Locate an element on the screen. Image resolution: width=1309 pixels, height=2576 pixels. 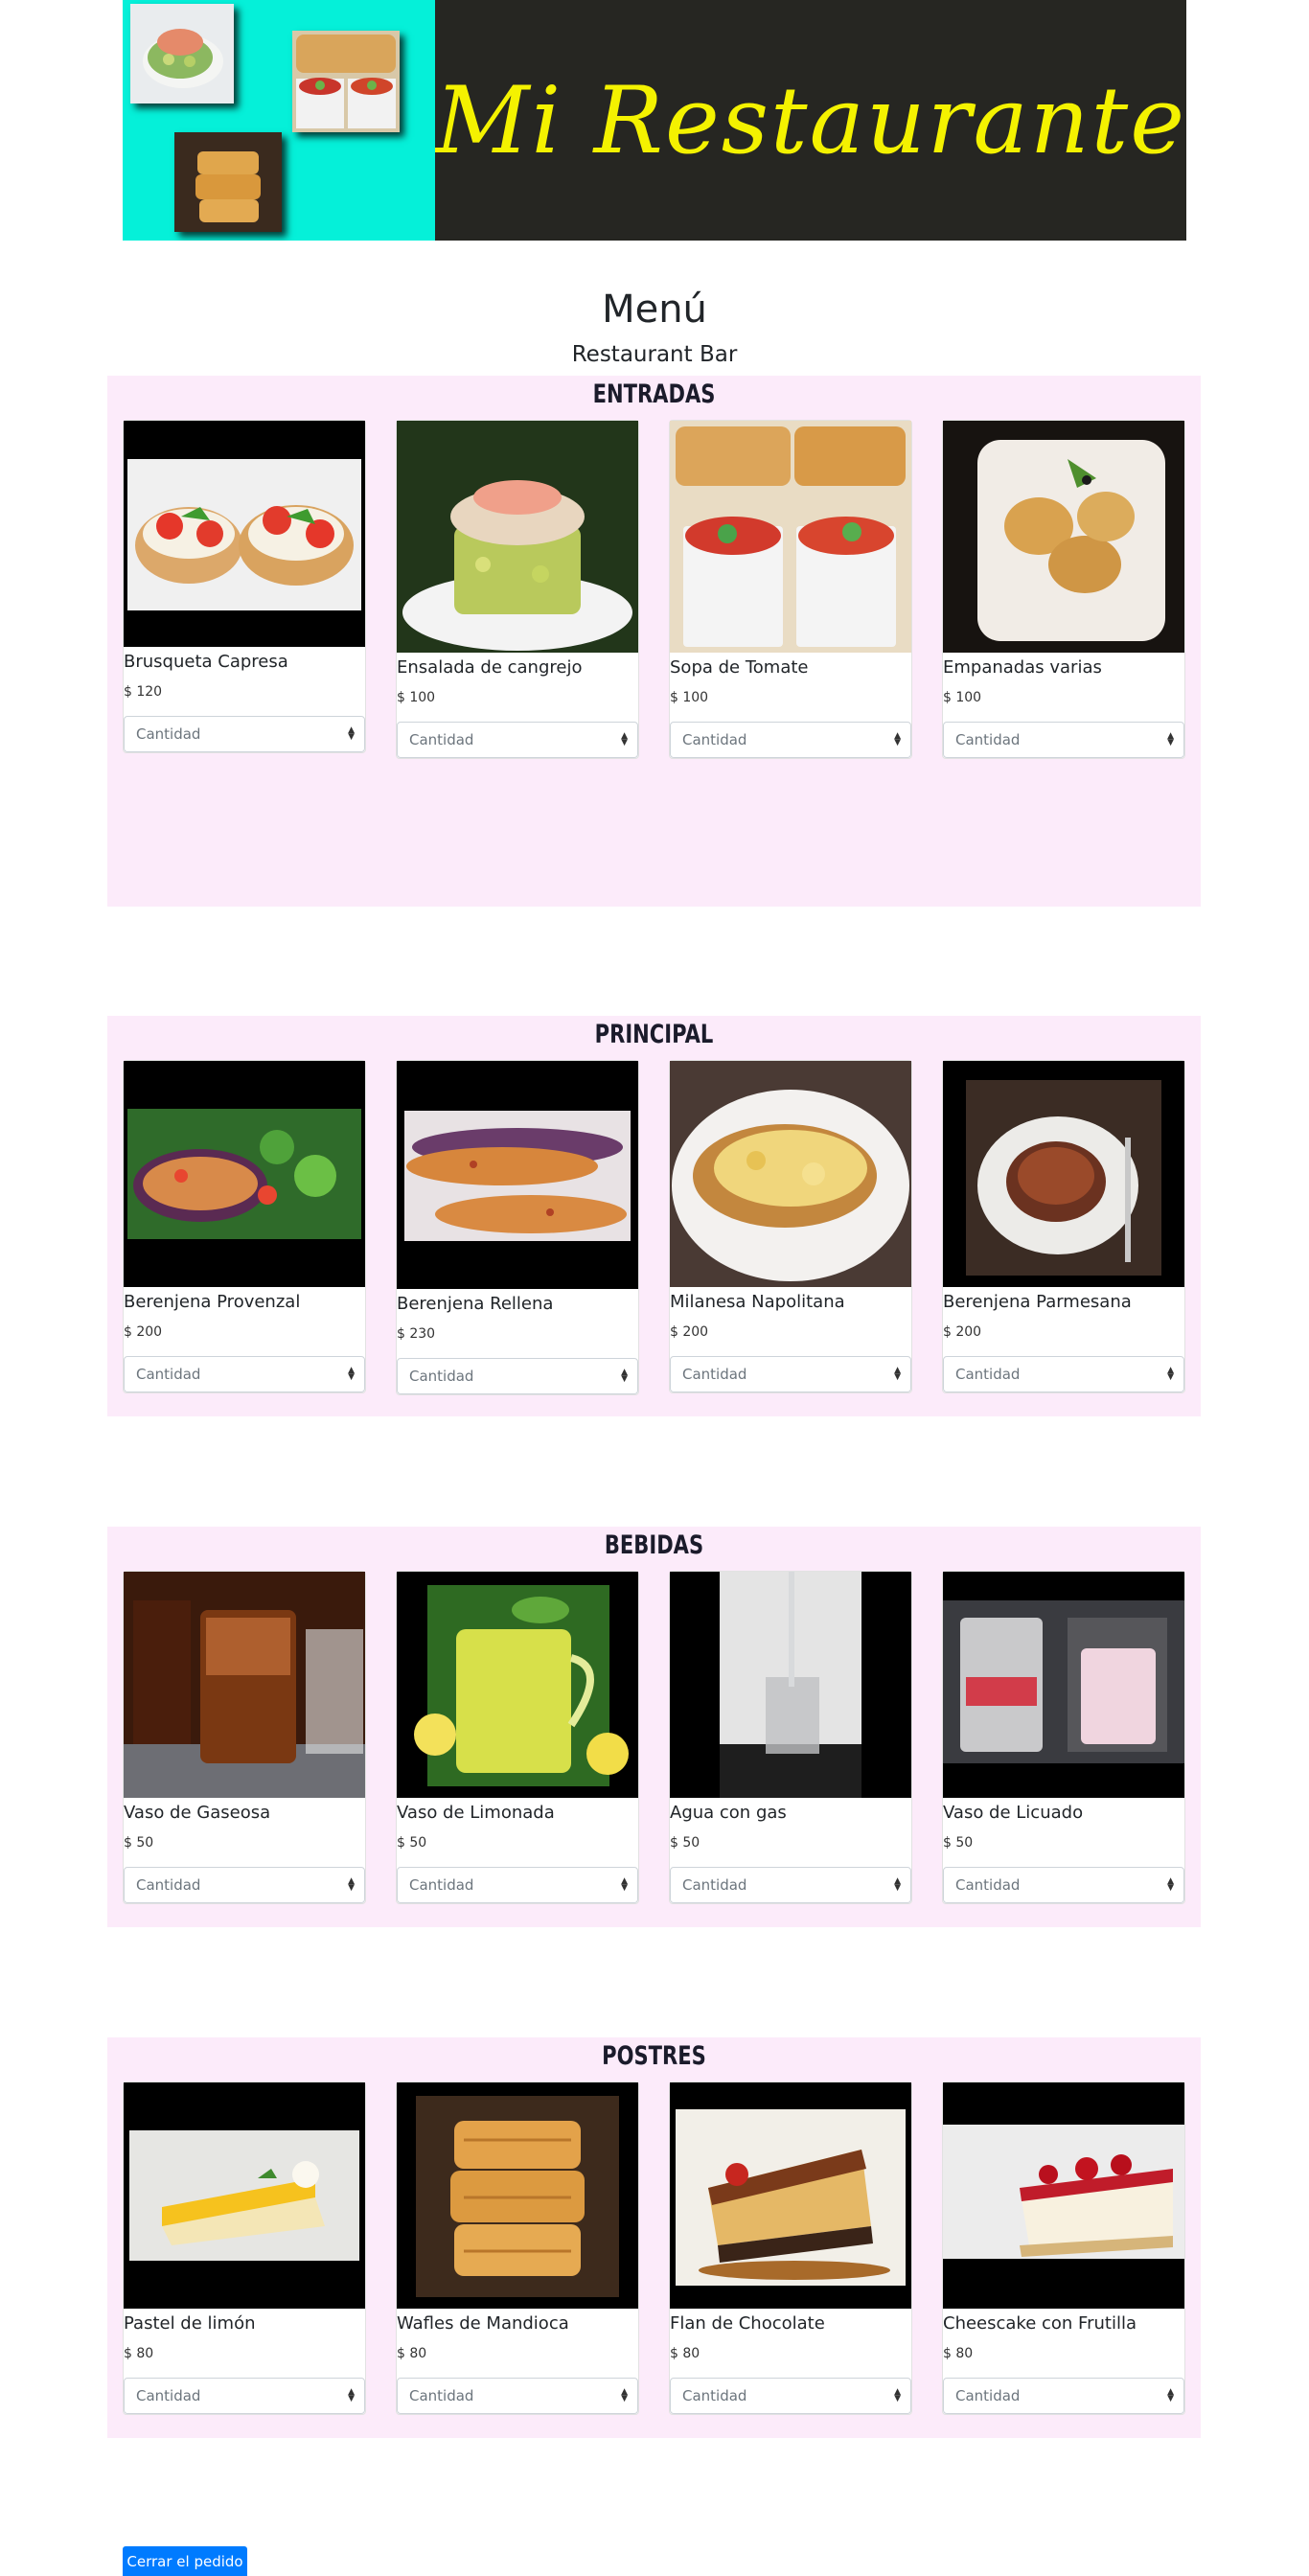
section-title: BEBIDAS is located at coordinates (654, 1545).